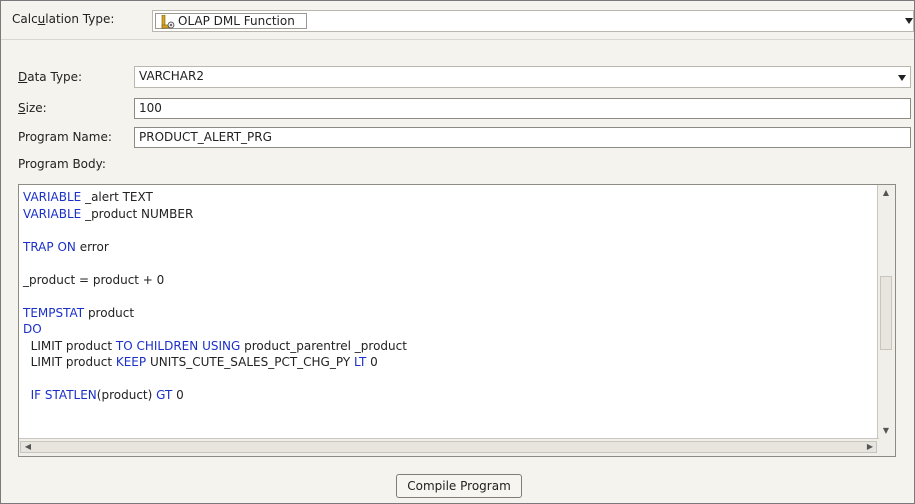 Image resolution: width=915 pixels, height=504 pixels. What do you see at coordinates (65, 137) in the screenshot?
I see `program-name-label: Program Name:` at bounding box center [65, 137].